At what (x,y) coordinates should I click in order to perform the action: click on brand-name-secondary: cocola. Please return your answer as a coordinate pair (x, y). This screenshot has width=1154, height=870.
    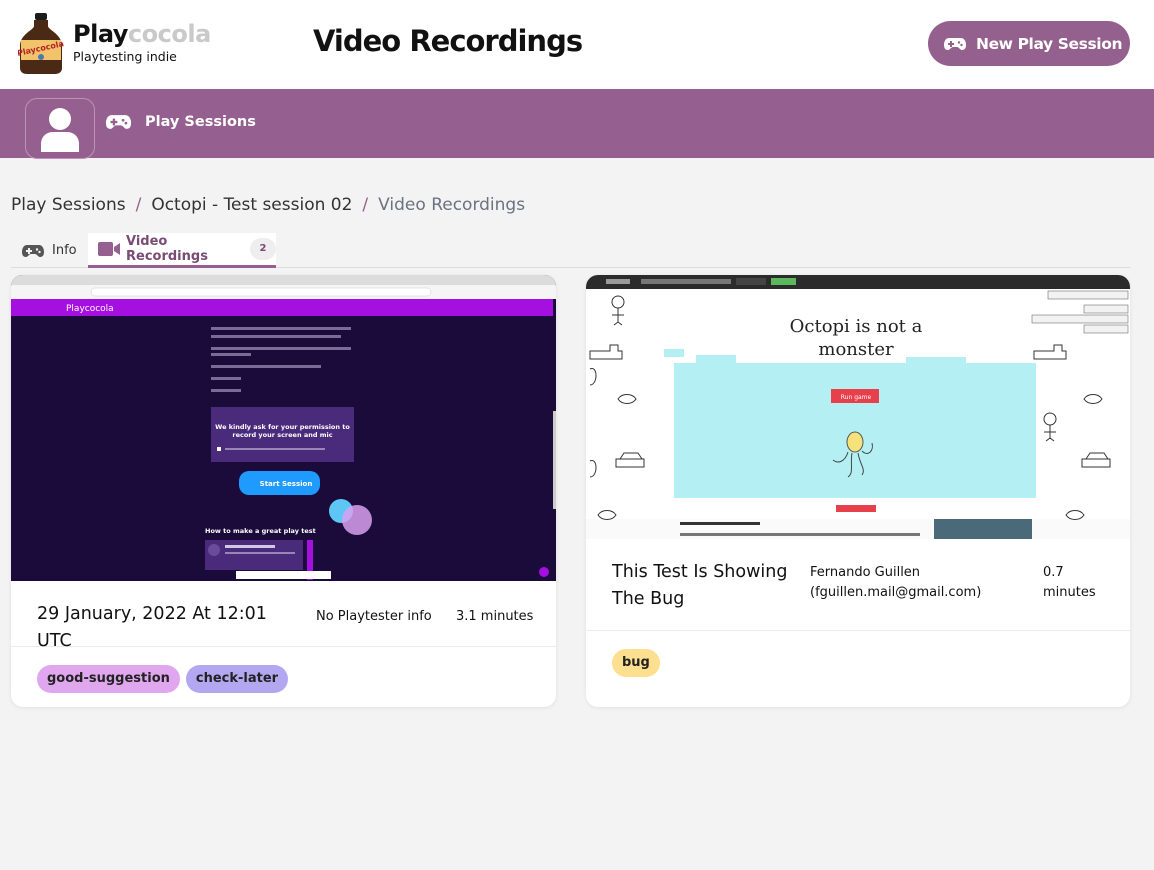
    Looking at the image, I should click on (169, 34).